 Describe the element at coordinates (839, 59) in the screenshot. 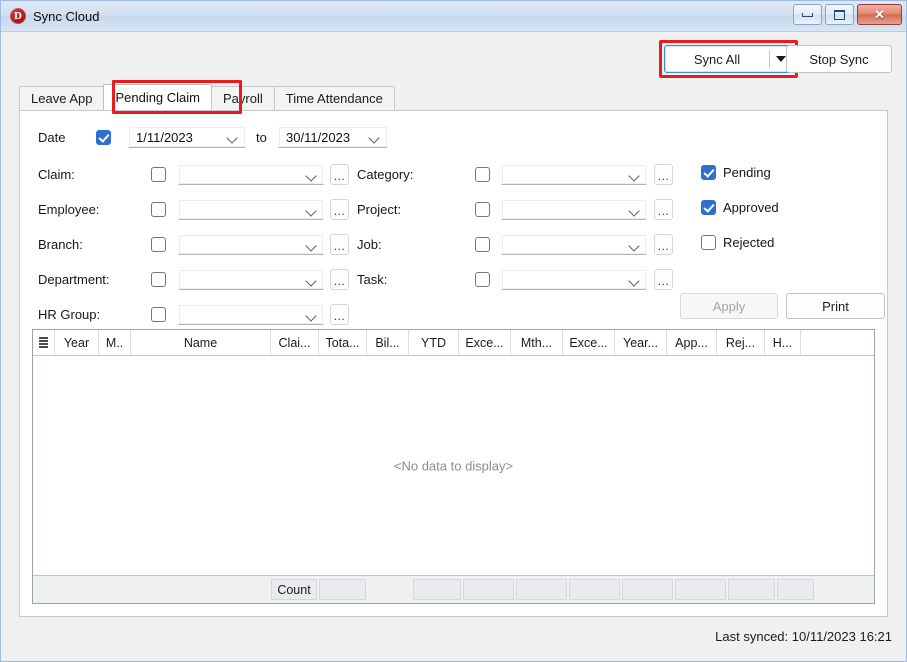

I see `stop-sync-button: Stop Sync` at that location.